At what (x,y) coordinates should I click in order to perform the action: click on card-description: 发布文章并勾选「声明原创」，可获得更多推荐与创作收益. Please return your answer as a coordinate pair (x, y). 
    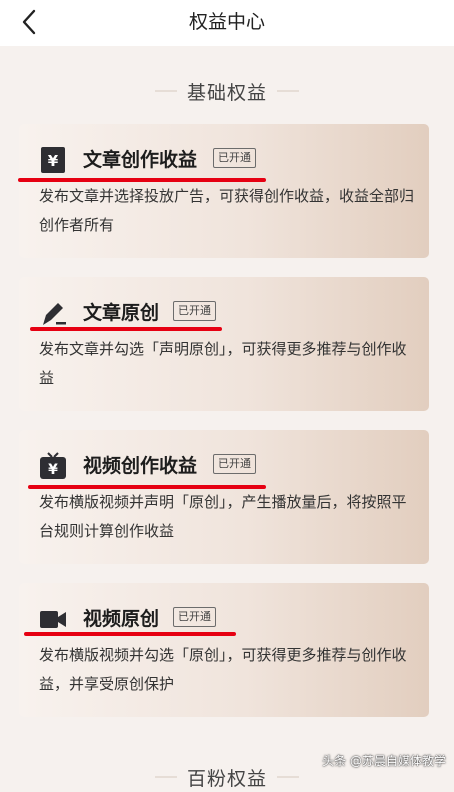
    Looking at the image, I should click on (223, 363).